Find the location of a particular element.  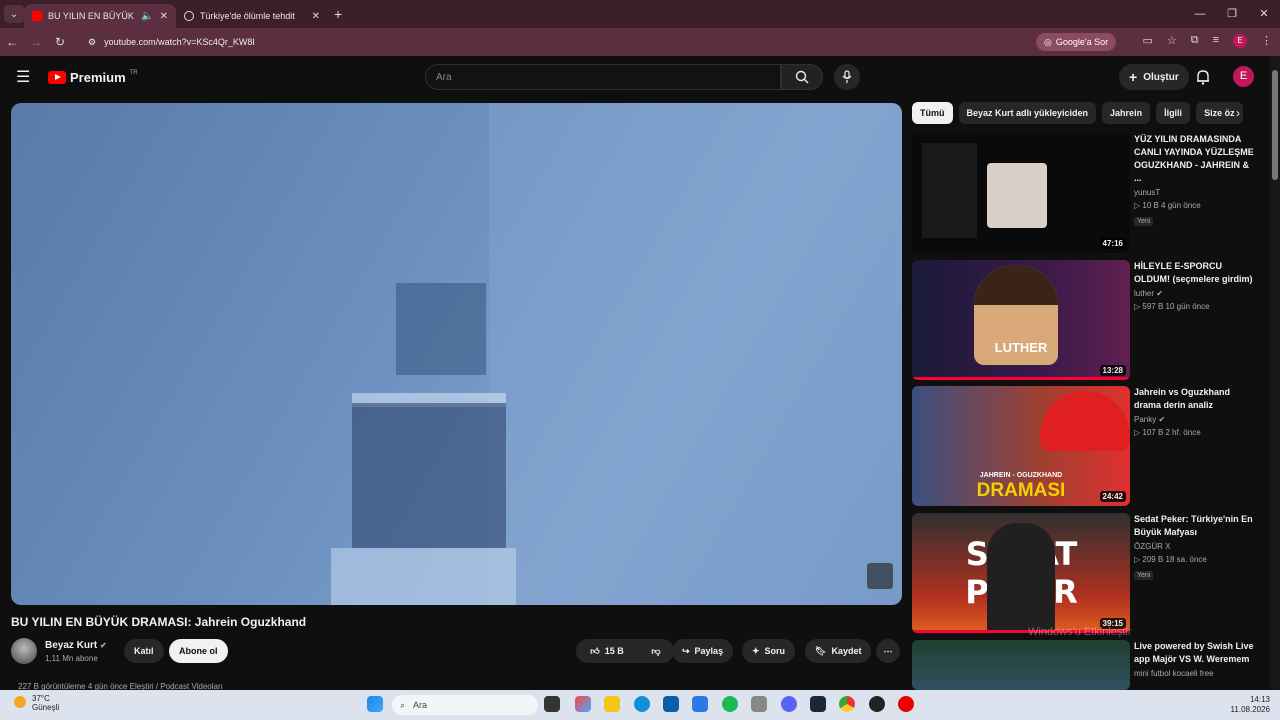

more-actions-button: ⋯ is located at coordinates (888, 651).